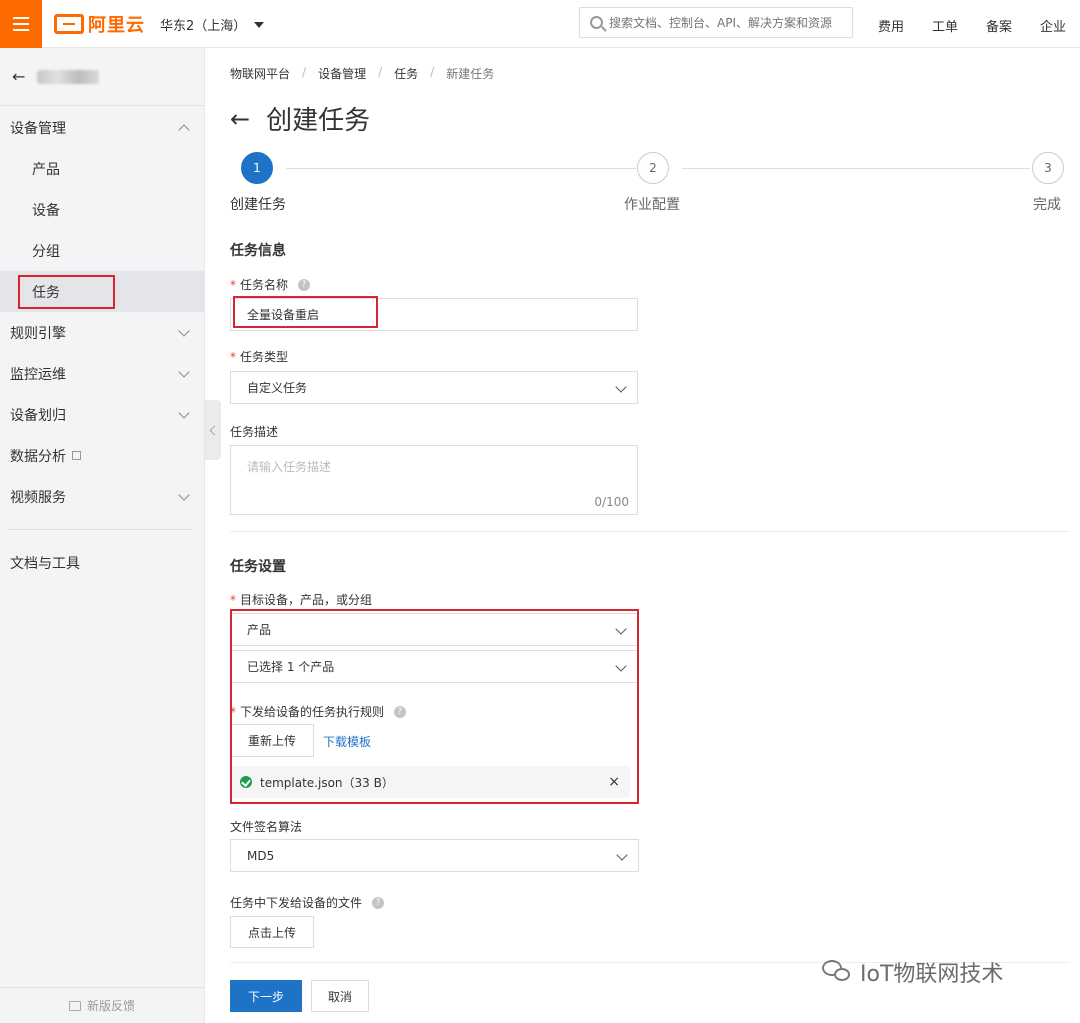 The image size is (1080, 1023). What do you see at coordinates (102, 209) in the screenshot?
I see `sidebar-item-devices: 设备` at bounding box center [102, 209].